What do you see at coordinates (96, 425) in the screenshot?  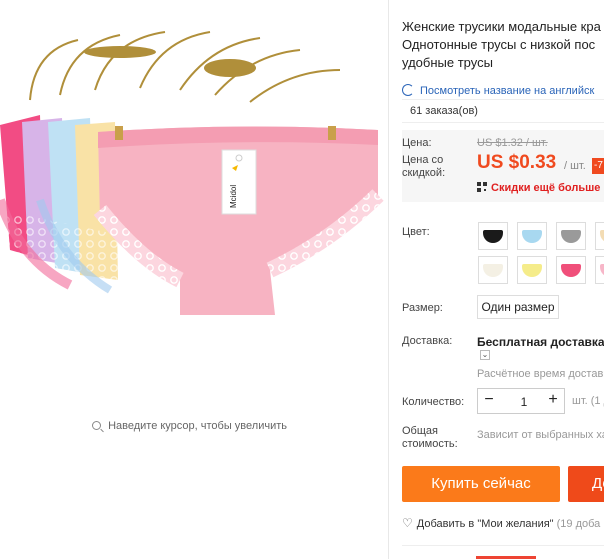 I see `magnifier-icon` at bounding box center [96, 425].